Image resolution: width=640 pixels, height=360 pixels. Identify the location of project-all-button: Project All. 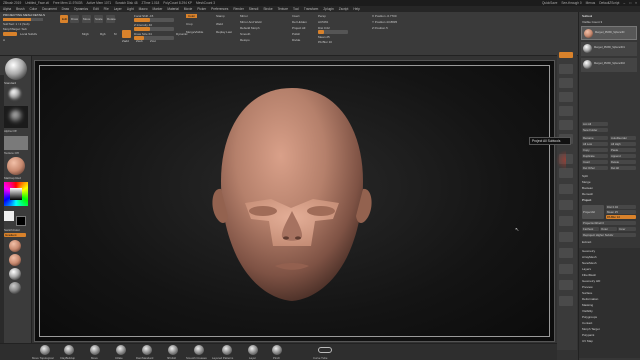
(298, 28).